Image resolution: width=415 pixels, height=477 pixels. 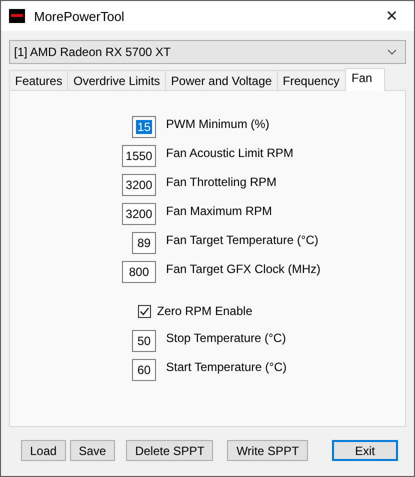 What do you see at coordinates (207, 52) in the screenshot?
I see `device-dropdown: [1] AMD Radeon RX 5700 XT` at bounding box center [207, 52].